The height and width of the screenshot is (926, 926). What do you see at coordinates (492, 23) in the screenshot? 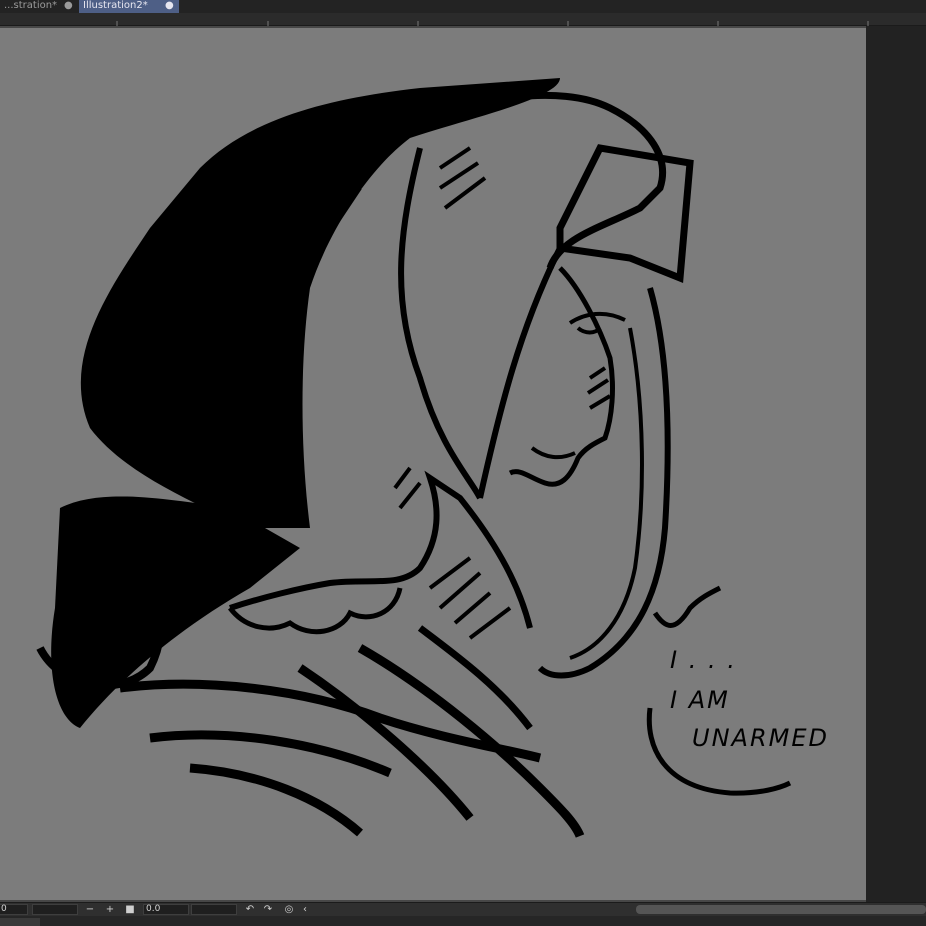
I see `ruler-ticks` at bounding box center [492, 23].